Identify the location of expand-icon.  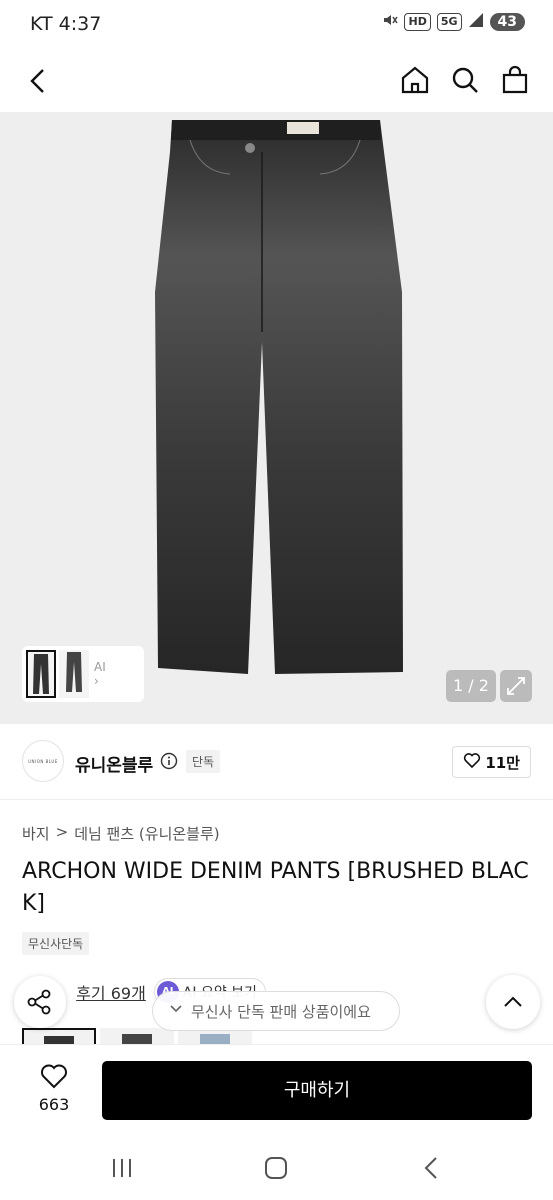
(516, 686).